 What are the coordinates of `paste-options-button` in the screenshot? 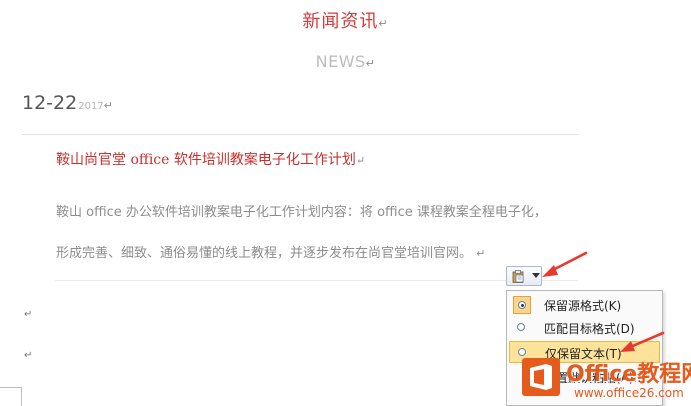 It's located at (524, 276).